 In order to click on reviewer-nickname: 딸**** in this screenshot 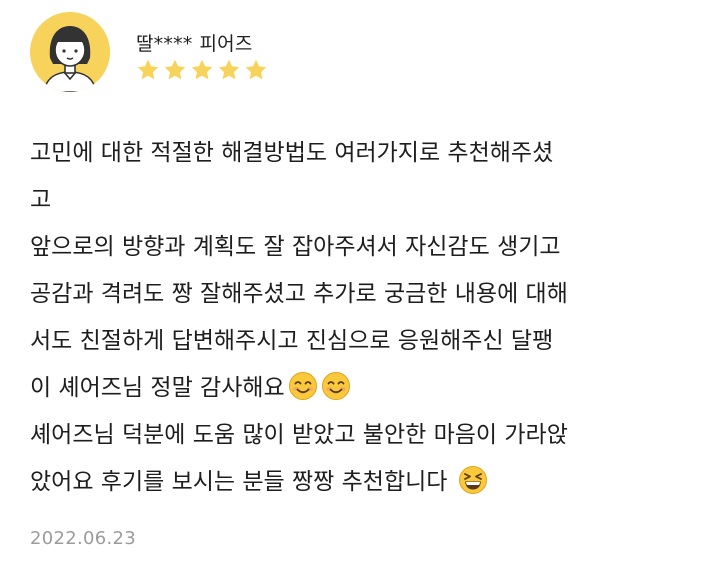, I will do `click(164, 44)`.